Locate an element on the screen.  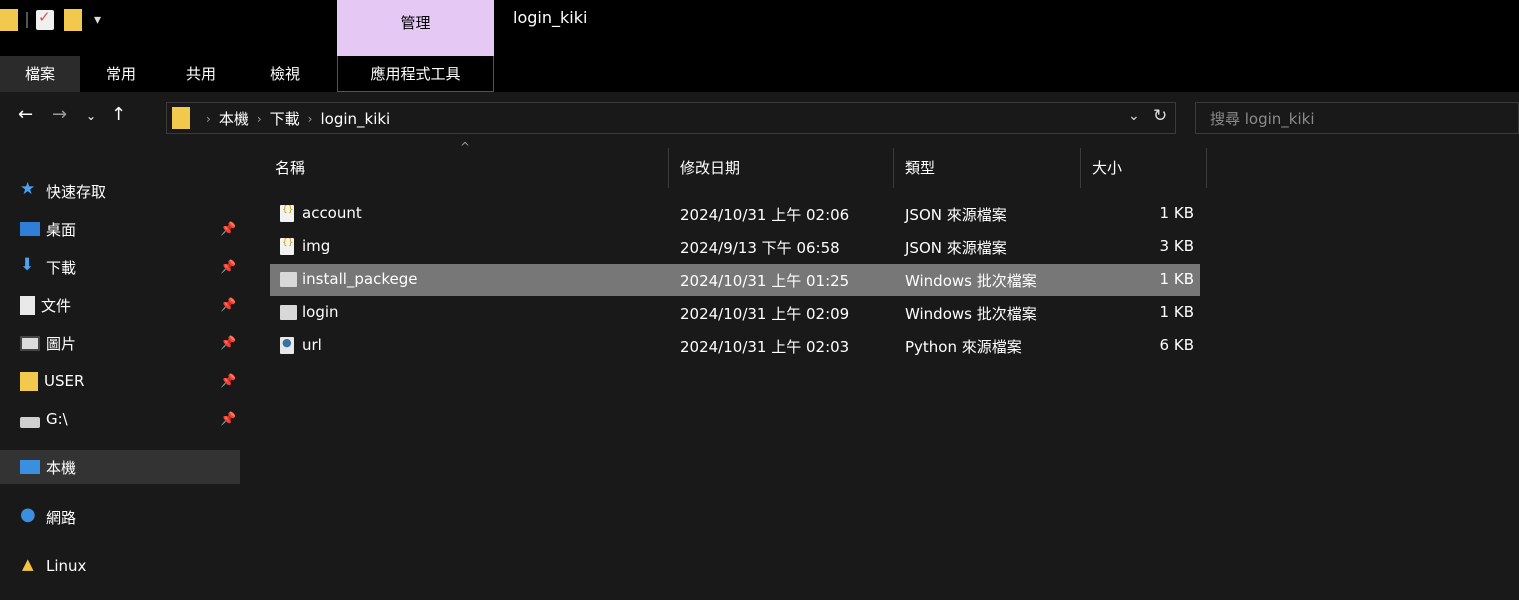
sidebar-item-documents: 文件 is located at coordinates (120, 305).